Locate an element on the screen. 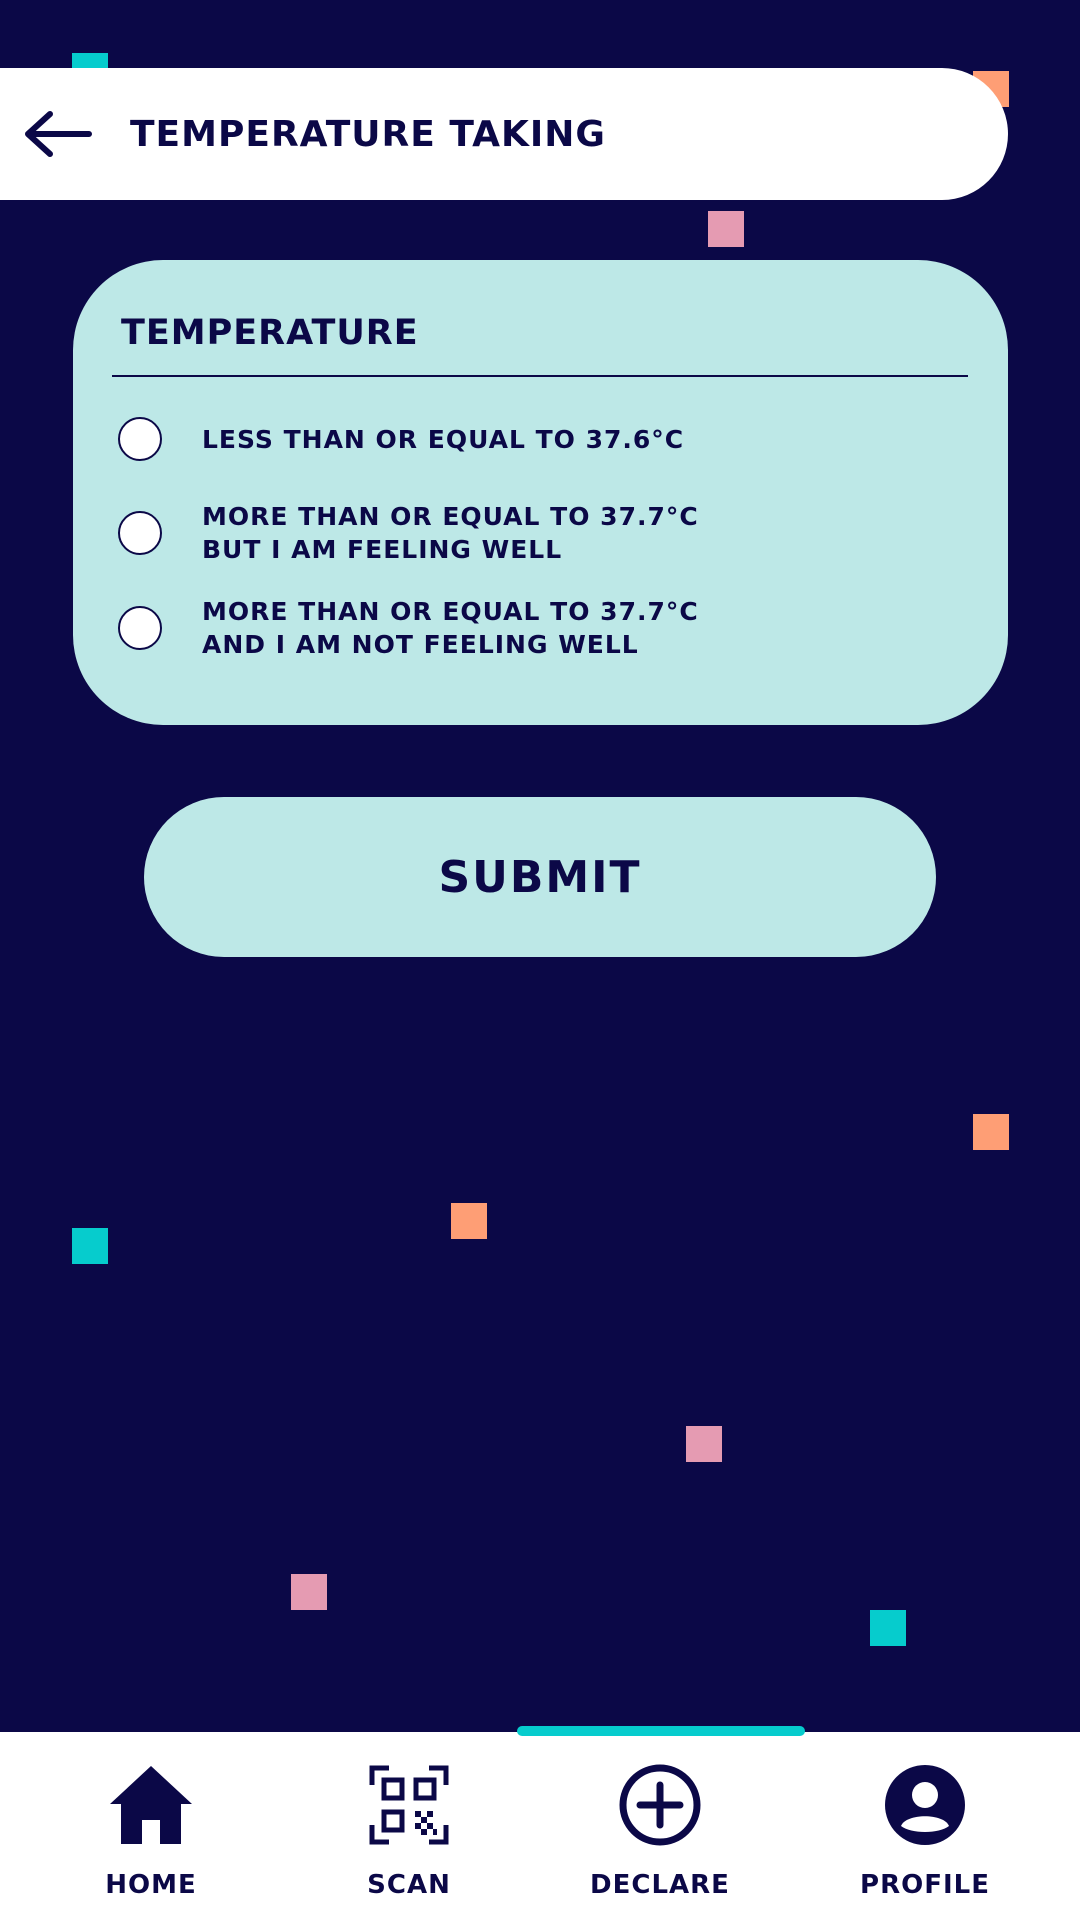  qr-scan-icon is located at coordinates (409, 1805).